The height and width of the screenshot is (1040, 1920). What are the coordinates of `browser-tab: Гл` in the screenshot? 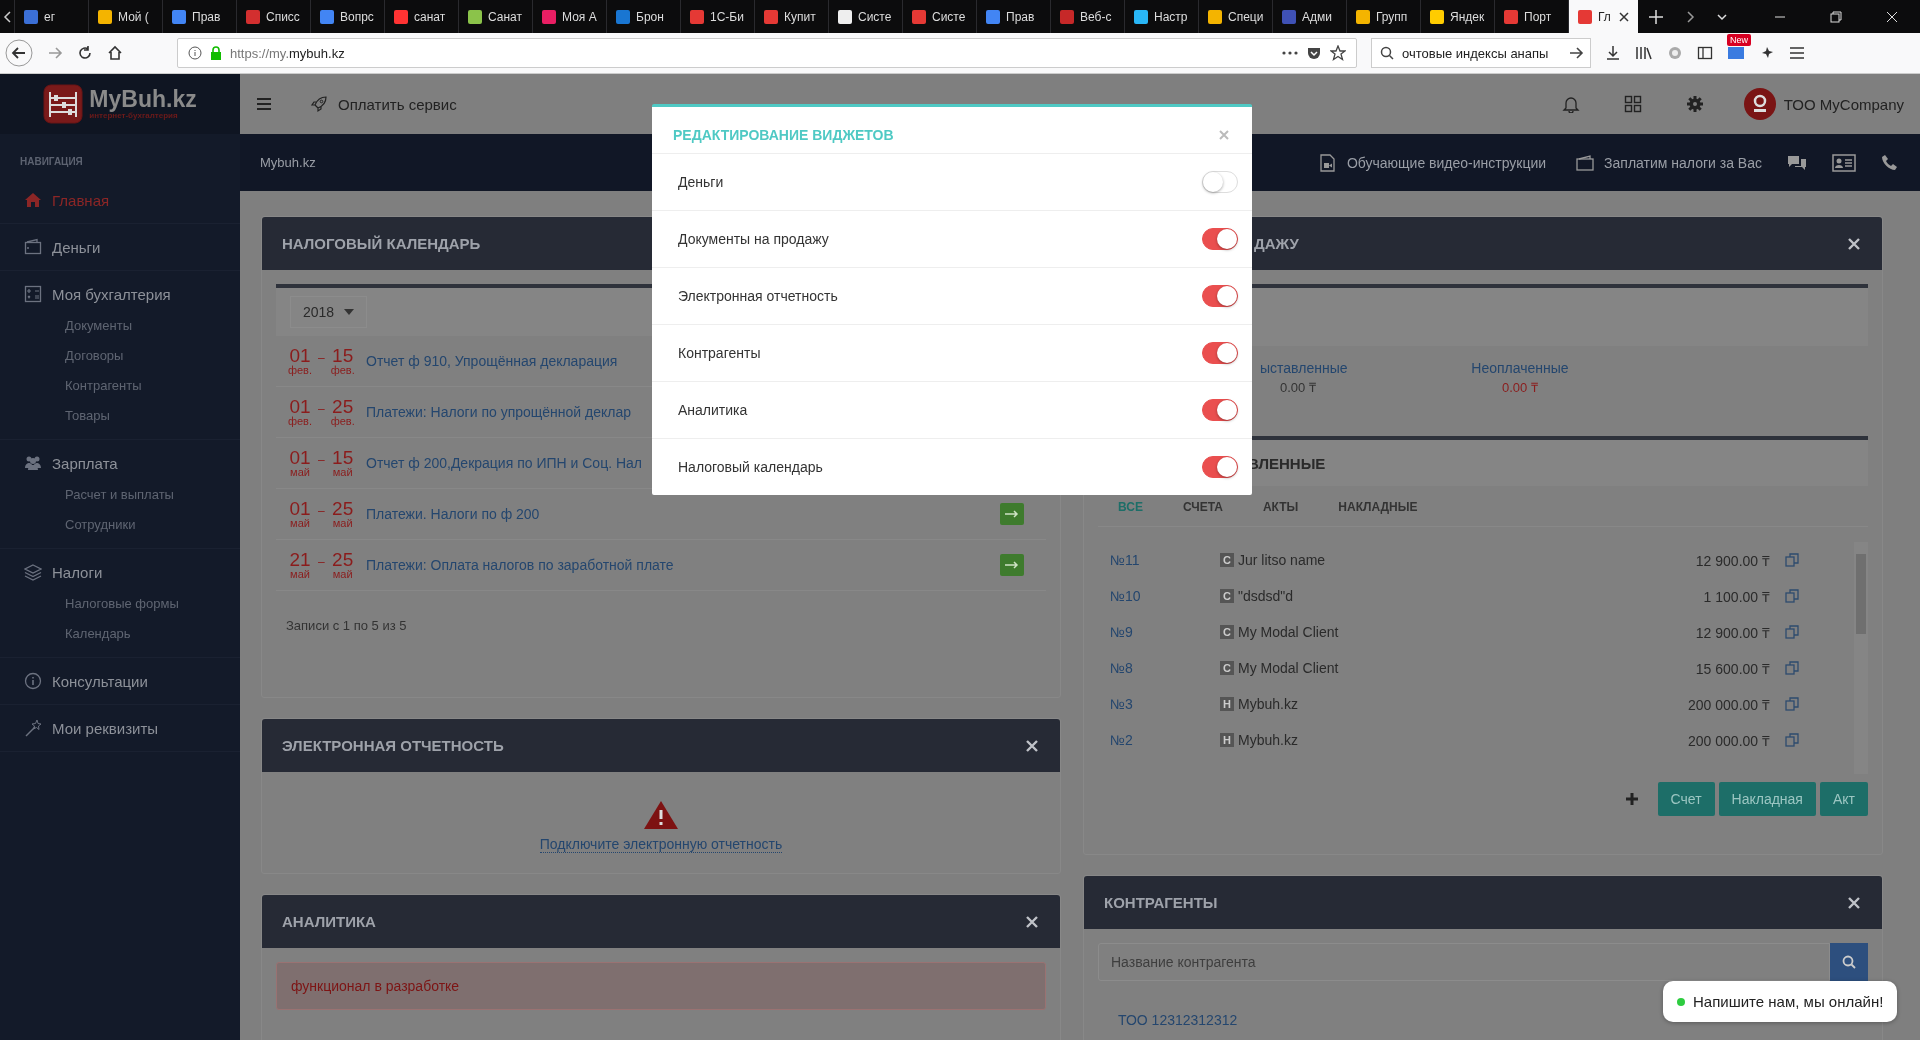 It's located at (1603, 16).